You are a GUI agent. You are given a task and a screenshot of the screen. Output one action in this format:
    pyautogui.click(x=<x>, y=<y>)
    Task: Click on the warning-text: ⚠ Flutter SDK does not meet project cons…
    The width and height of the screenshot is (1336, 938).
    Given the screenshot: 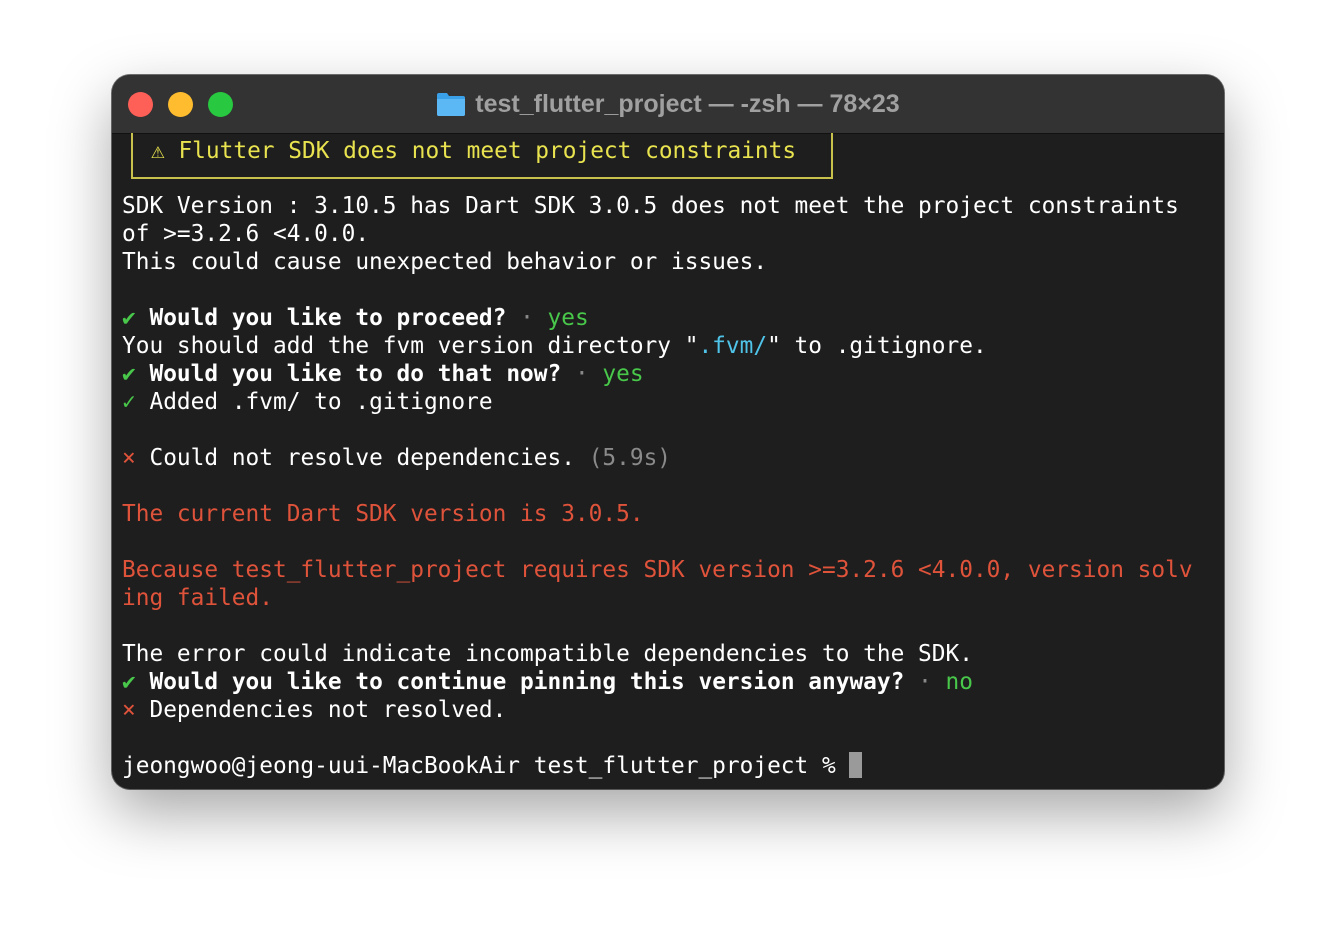 What is the action you would take?
    pyautogui.click(x=474, y=151)
    